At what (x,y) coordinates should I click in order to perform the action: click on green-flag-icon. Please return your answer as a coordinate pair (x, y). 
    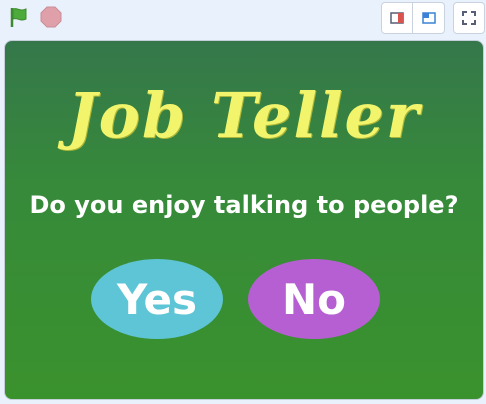
    Looking at the image, I should click on (18, 17).